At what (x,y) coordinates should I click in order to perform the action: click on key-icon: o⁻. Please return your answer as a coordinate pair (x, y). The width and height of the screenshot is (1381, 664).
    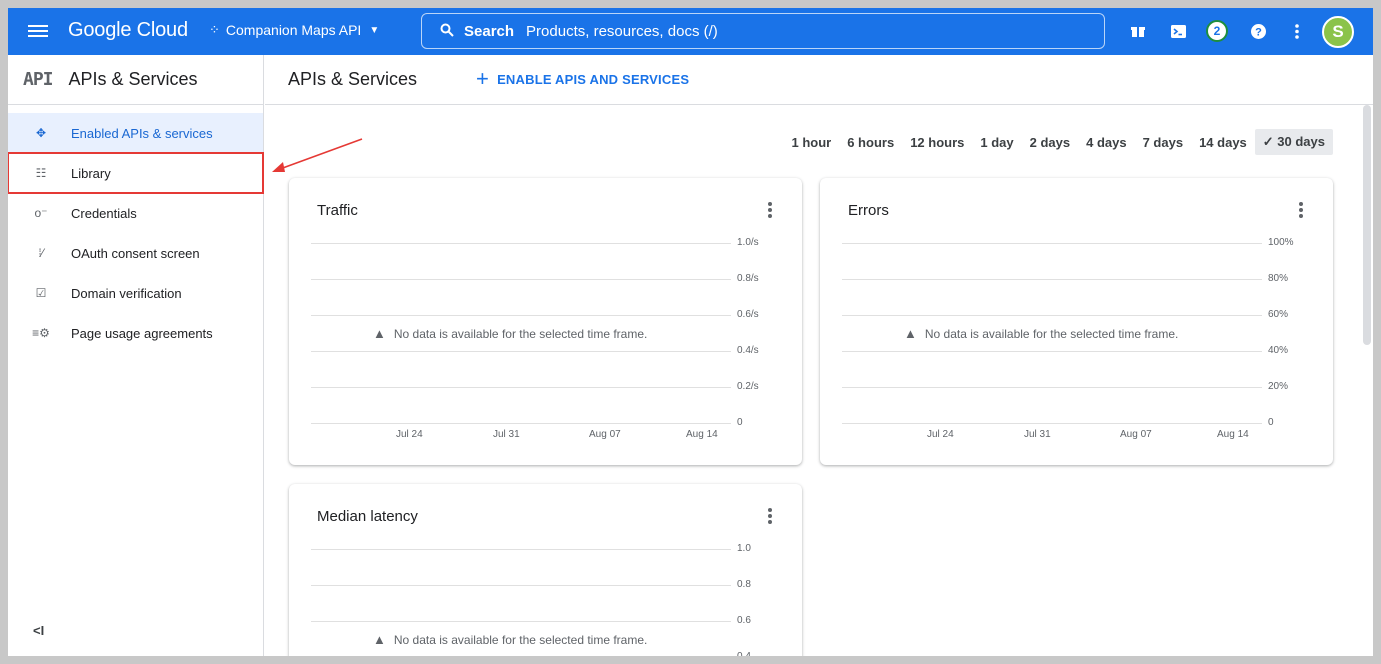
    Looking at the image, I should click on (41, 213).